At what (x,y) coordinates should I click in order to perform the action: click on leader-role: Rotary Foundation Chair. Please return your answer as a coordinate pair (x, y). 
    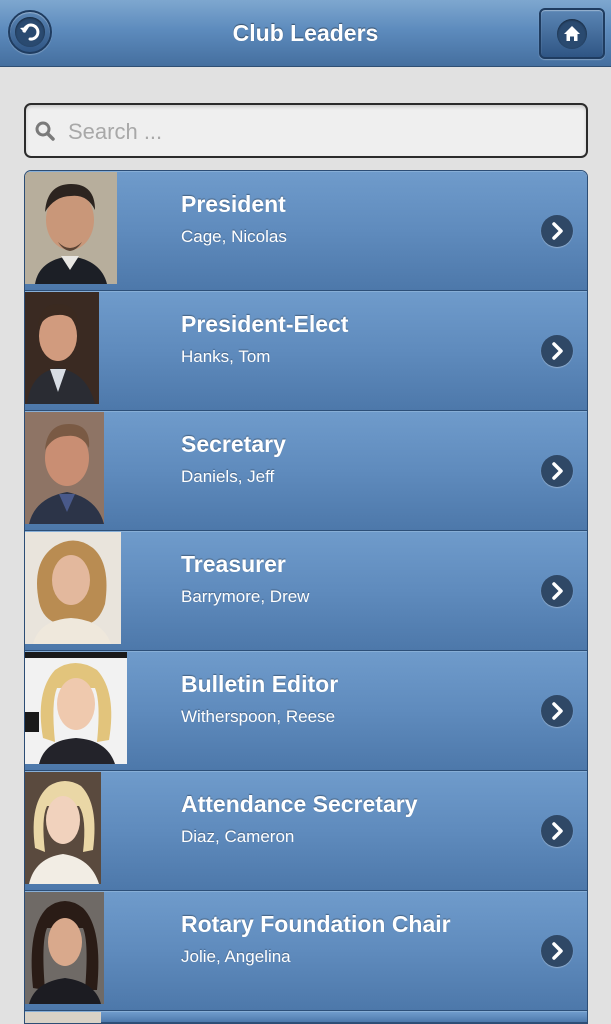
    Looking at the image, I should click on (316, 924).